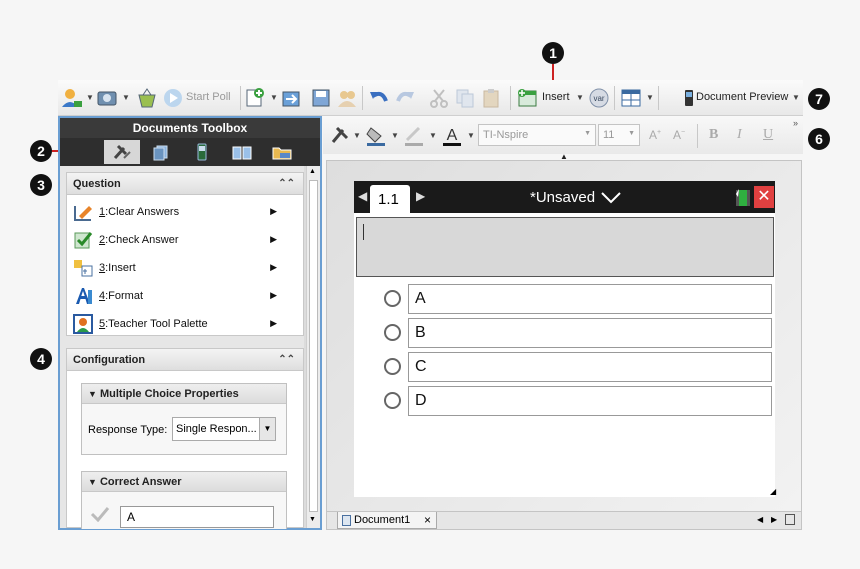 Image resolution: width=860 pixels, height=569 pixels. I want to click on undo-icon, so click(379, 98).